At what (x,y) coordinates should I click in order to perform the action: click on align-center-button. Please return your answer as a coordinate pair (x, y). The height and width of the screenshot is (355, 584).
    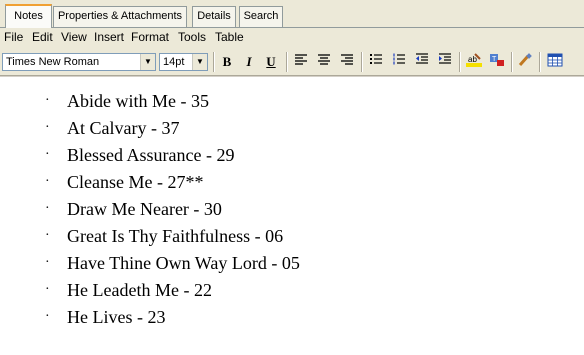
    Looking at the image, I should click on (324, 62).